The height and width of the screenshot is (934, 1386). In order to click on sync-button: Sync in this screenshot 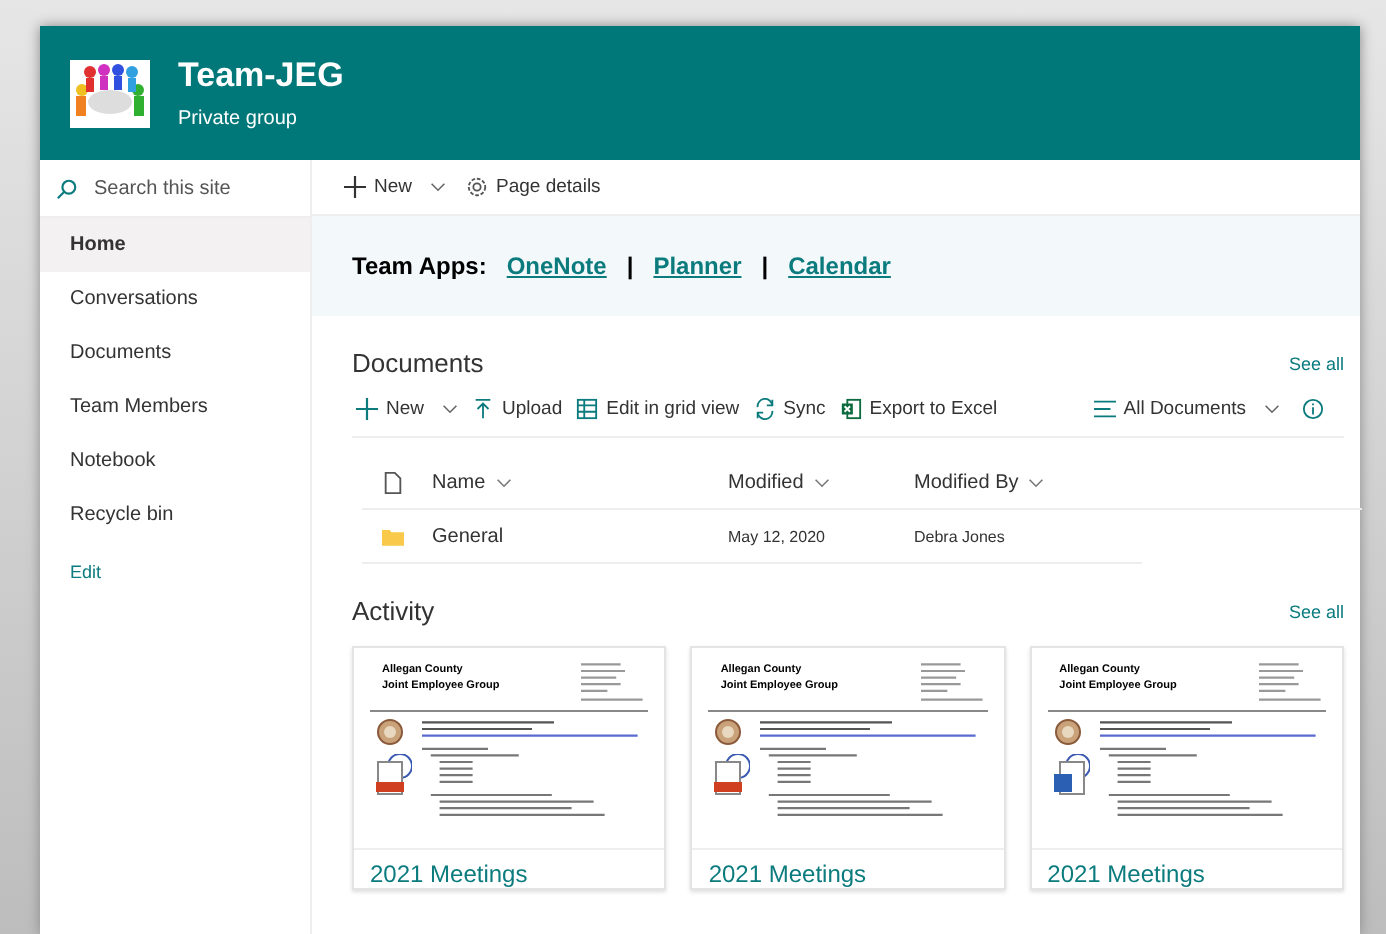, I will do `click(789, 409)`.